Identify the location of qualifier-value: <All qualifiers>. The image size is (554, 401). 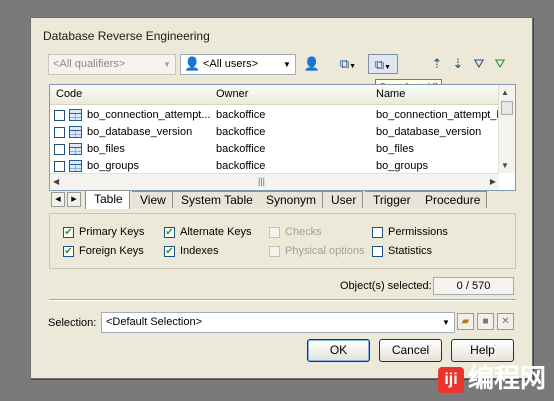
(89, 64).